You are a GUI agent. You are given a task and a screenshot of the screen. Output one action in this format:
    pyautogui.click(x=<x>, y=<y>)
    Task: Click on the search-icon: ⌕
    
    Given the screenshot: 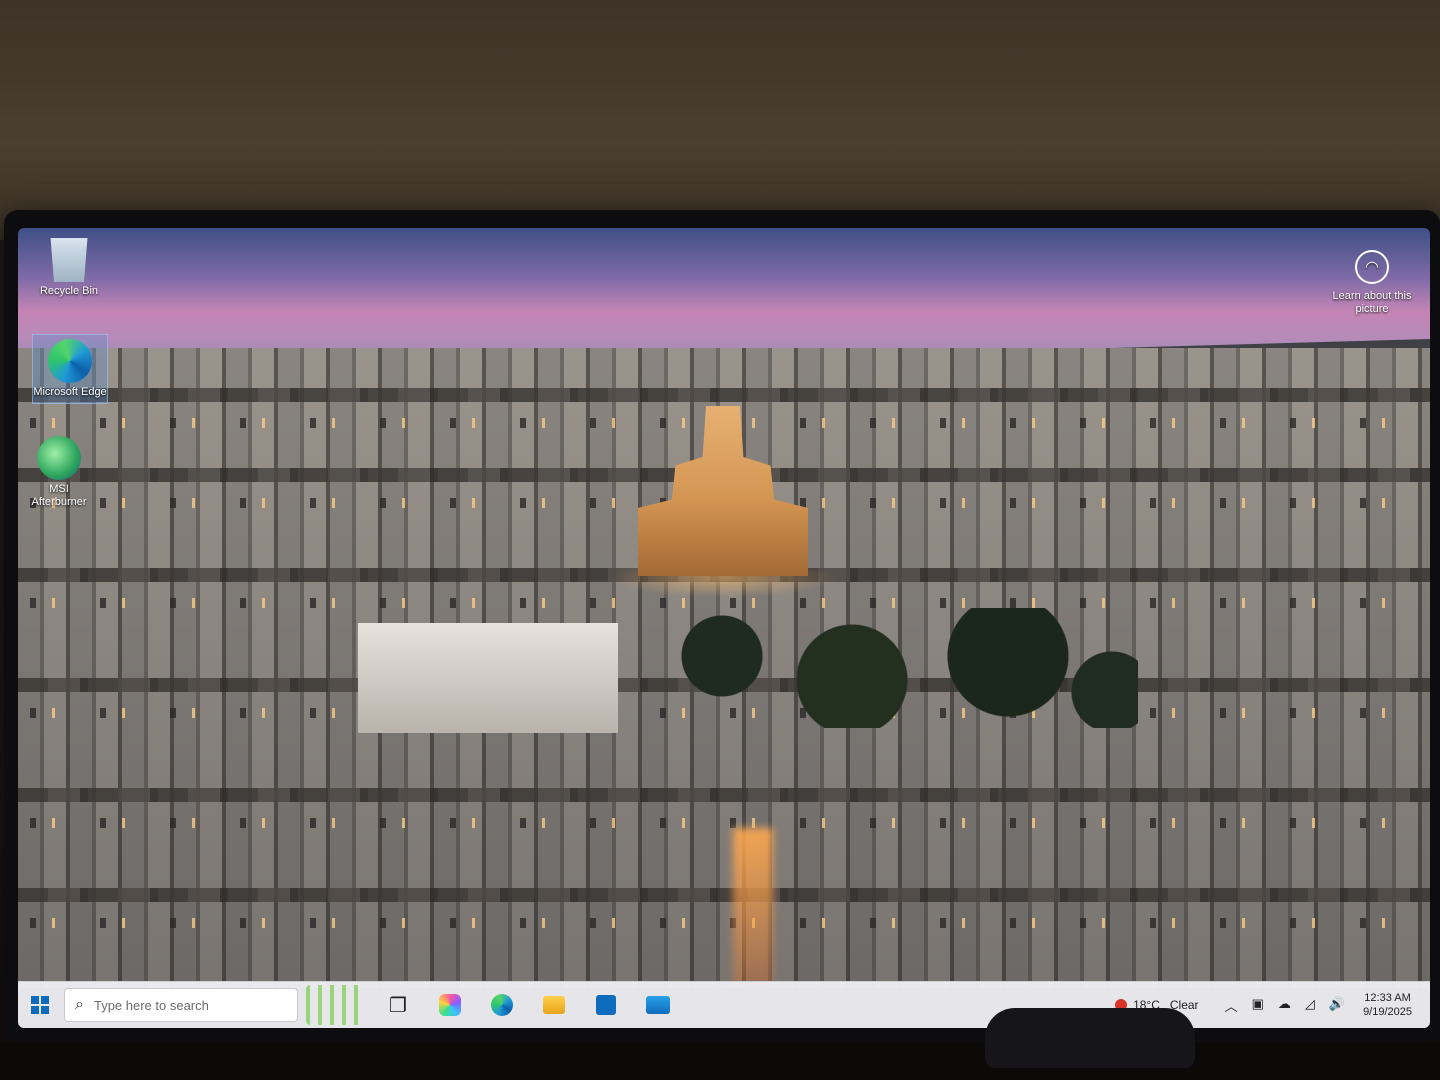 What is the action you would take?
    pyautogui.click(x=79, y=1004)
    